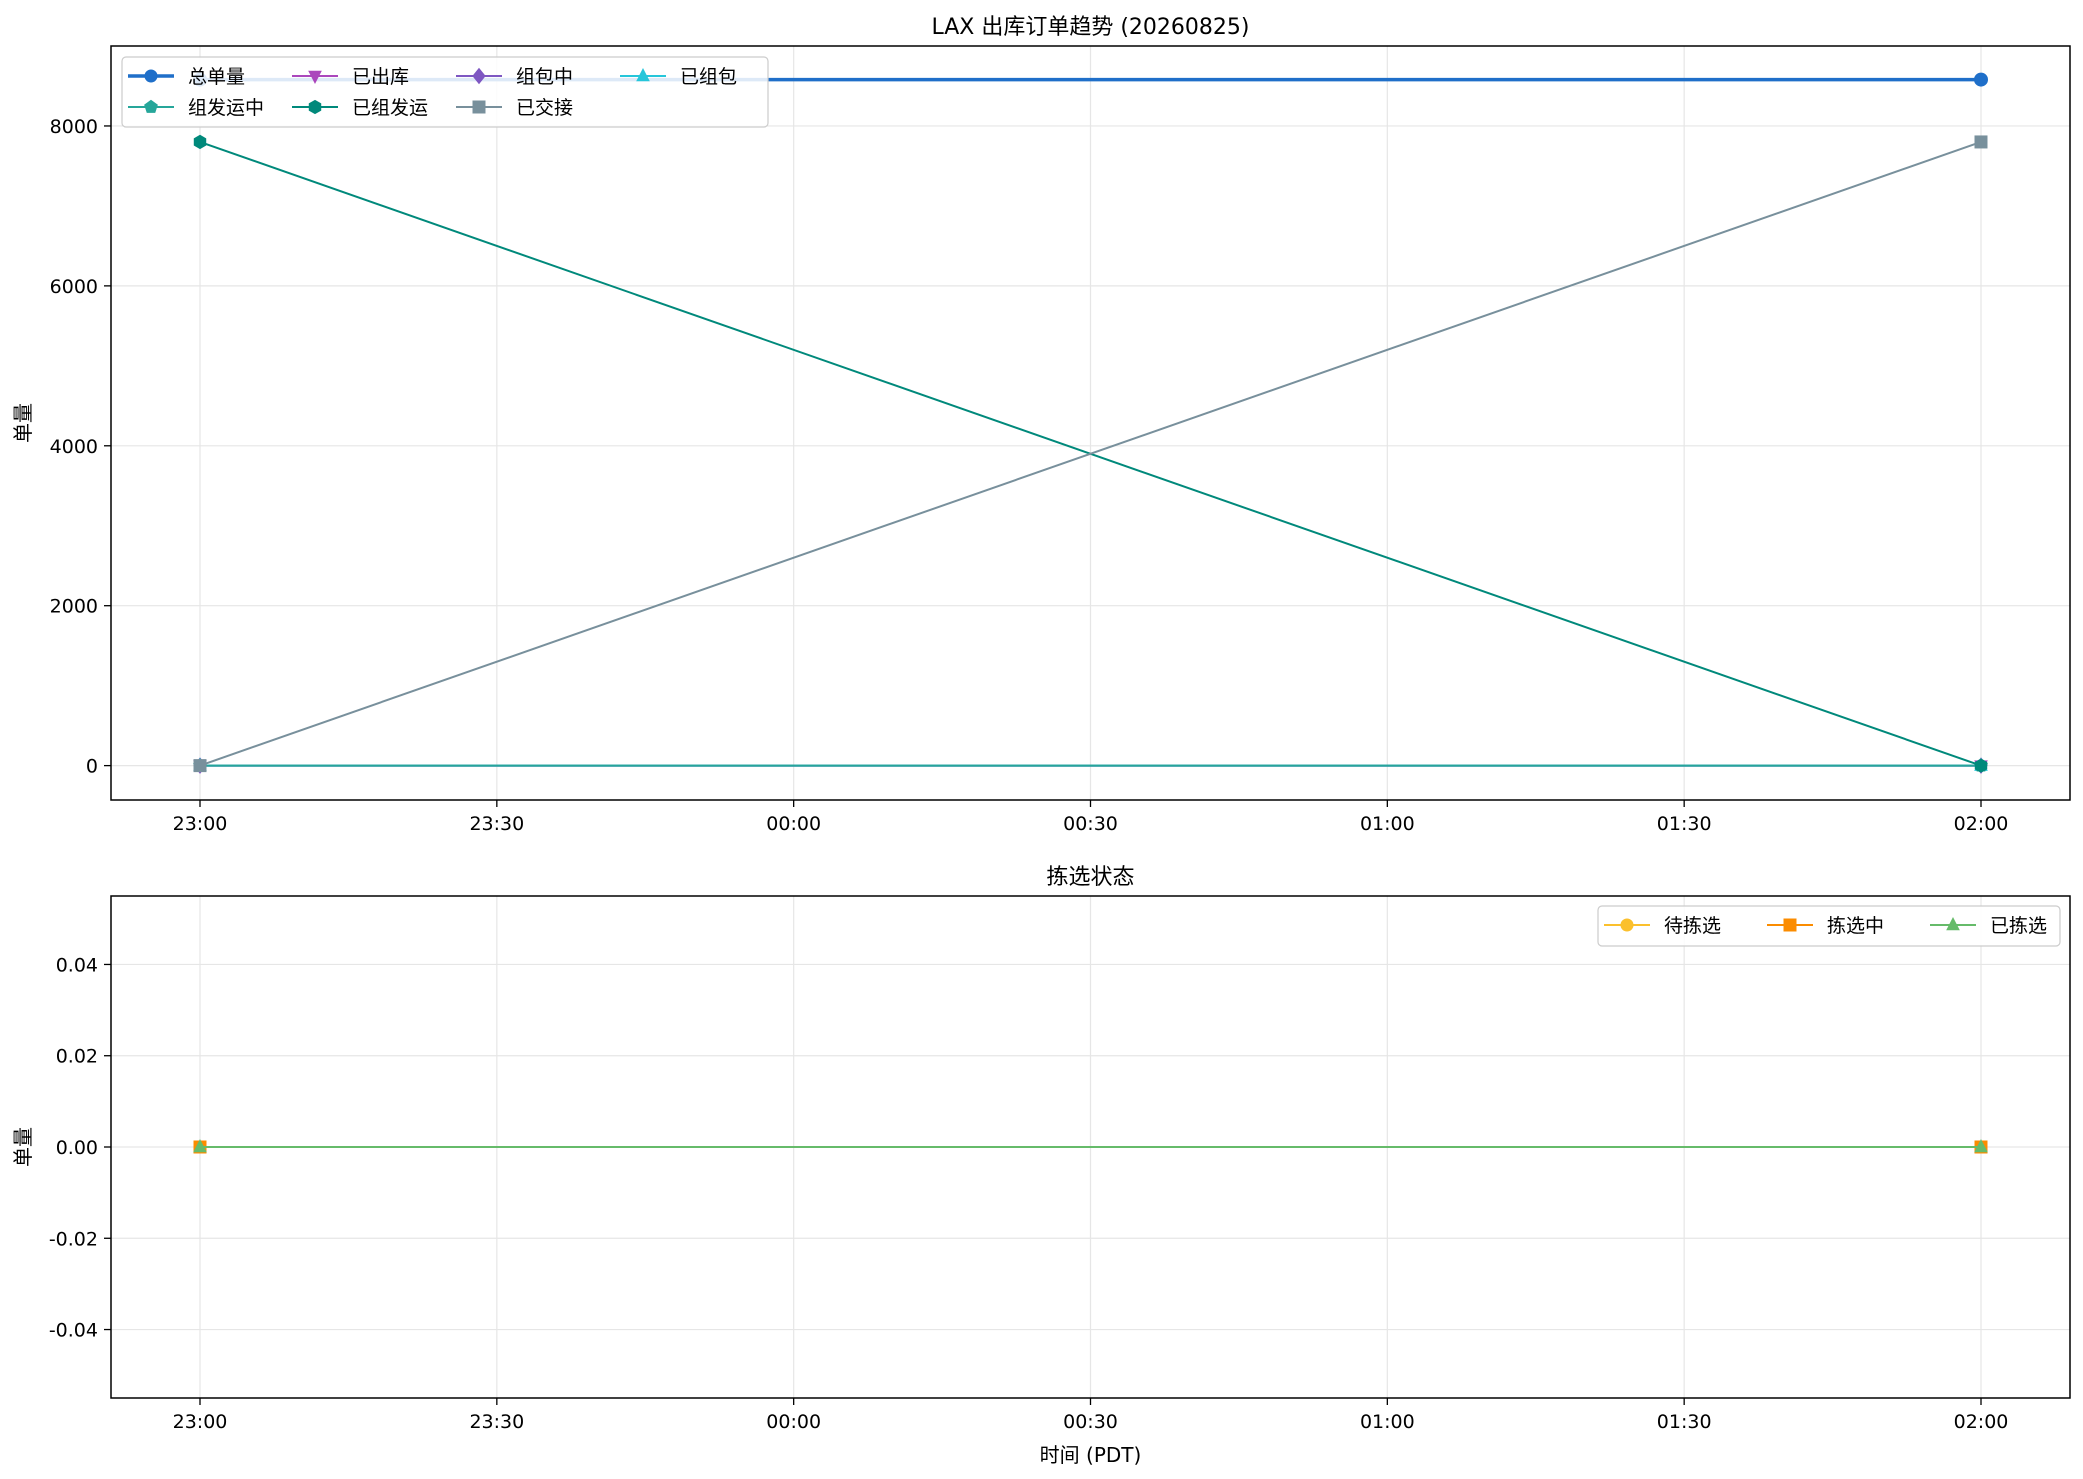 This screenshot has width=2083, height=1479. Describe the element at coordinates (708, 77) in the screenshot. I see `legend-label: 已组包` at that location.